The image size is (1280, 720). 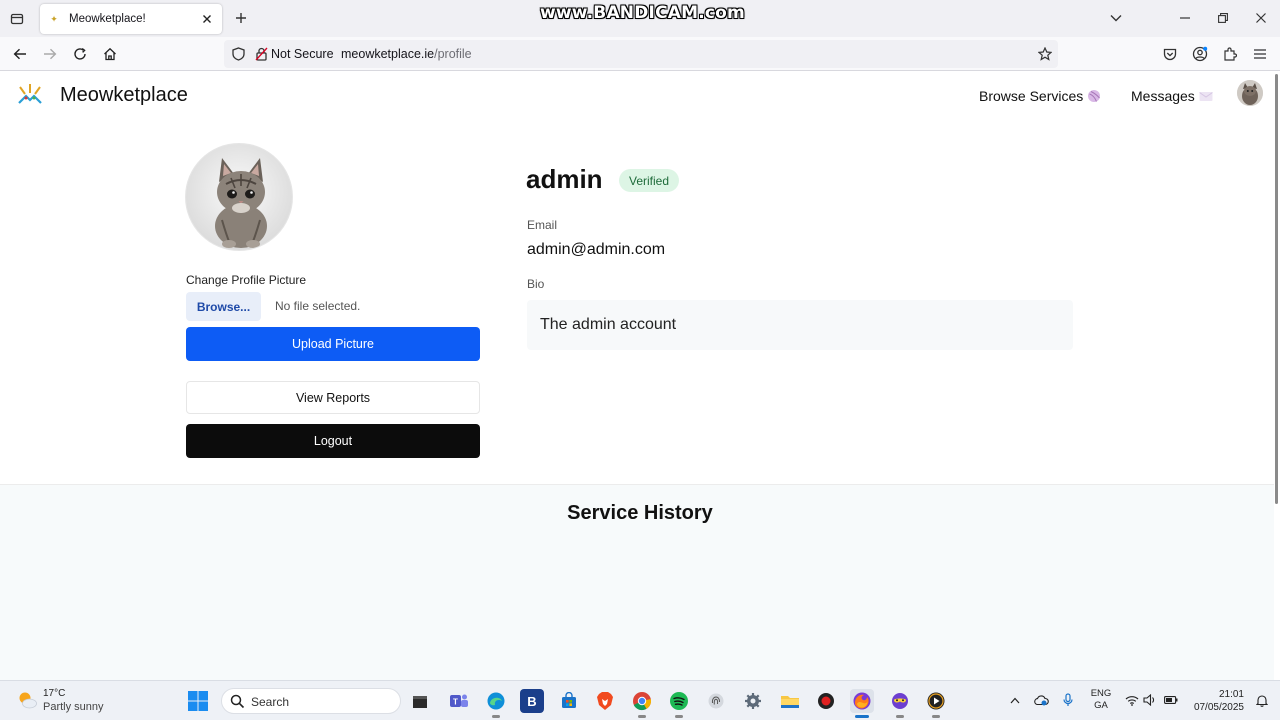 What do you see at coordinates (54, 18) in the screenshot?
I see `site-favicon-icon: ✦` at bounding box center [54, 18].